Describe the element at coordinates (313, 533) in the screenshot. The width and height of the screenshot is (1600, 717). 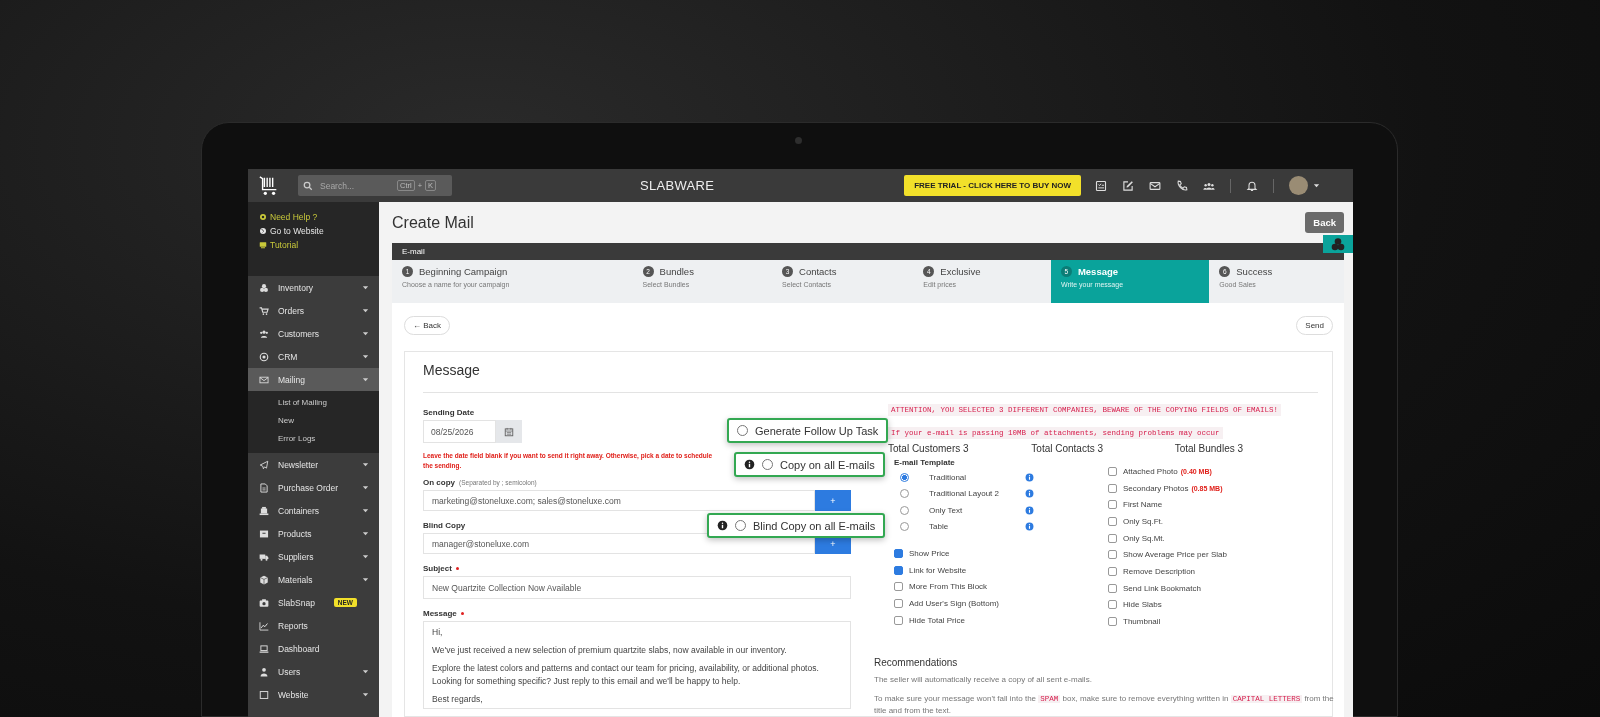
I see `sidebar-item: Products` at that location.